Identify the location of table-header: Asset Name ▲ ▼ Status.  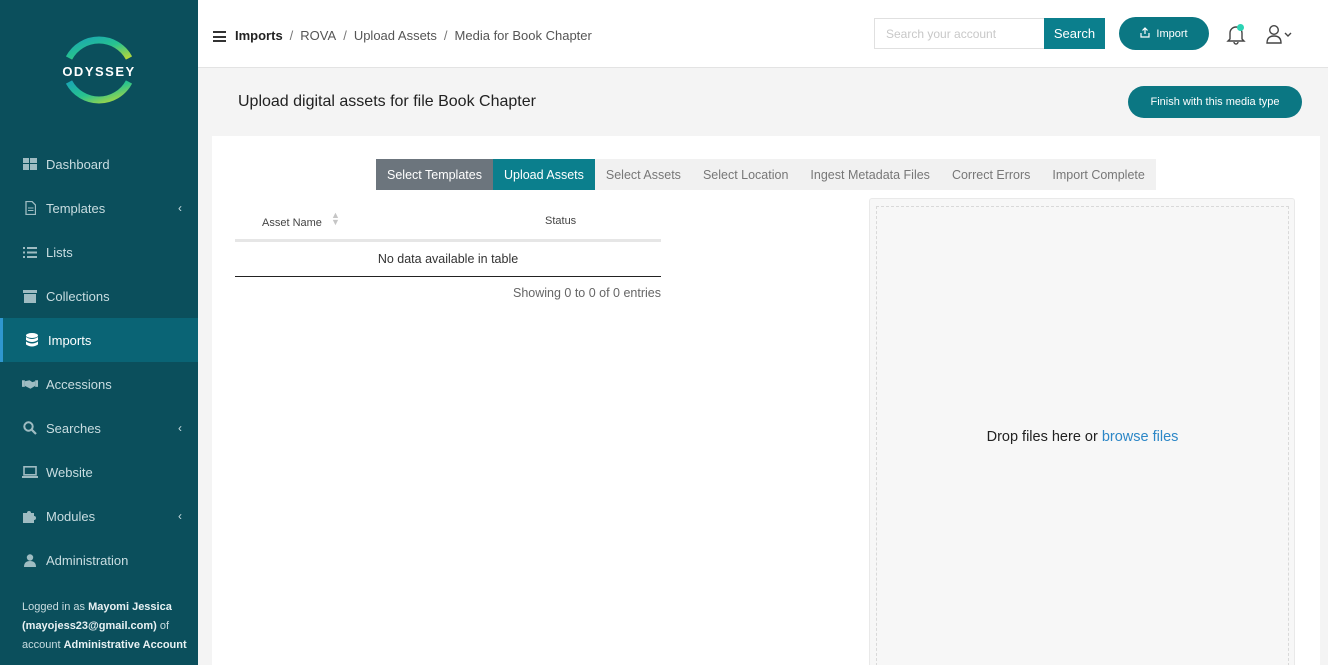
(448, 224).